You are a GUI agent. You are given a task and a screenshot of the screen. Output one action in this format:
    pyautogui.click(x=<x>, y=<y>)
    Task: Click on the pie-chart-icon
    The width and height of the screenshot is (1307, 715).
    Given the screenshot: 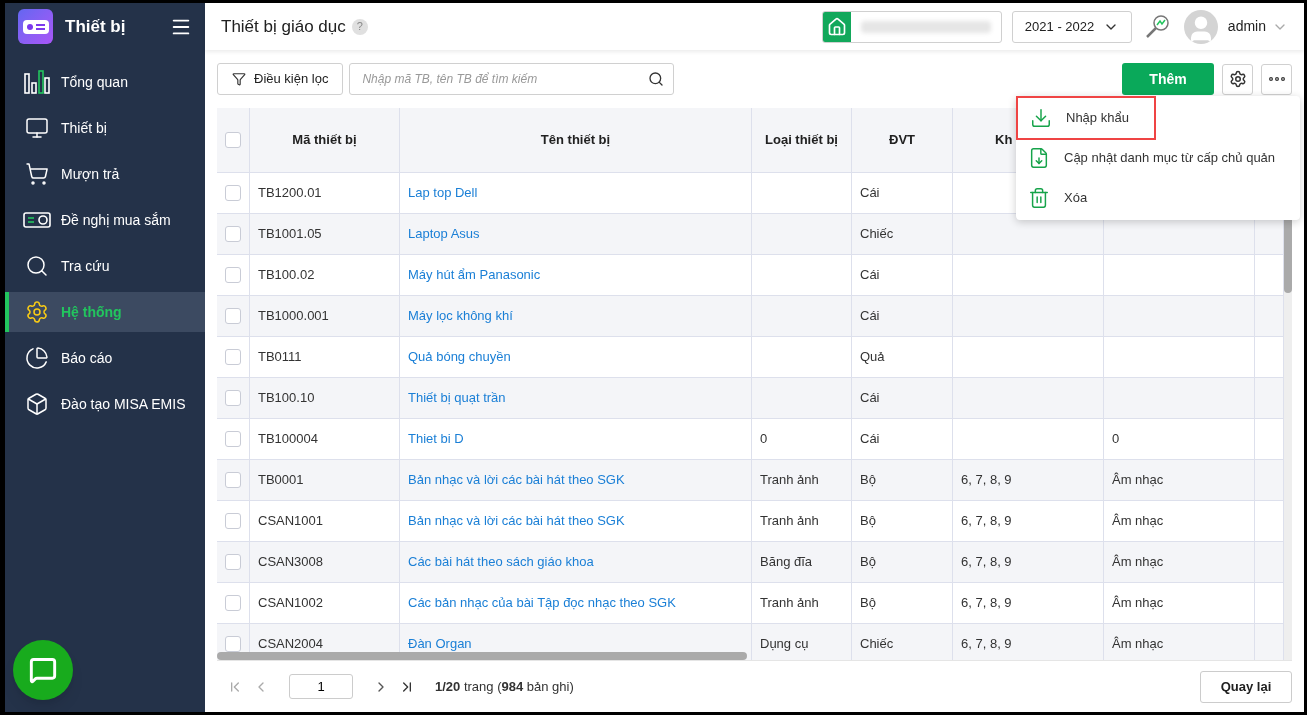 What is the action you would take?
    pyautogui.click(x=37, y=358)
    